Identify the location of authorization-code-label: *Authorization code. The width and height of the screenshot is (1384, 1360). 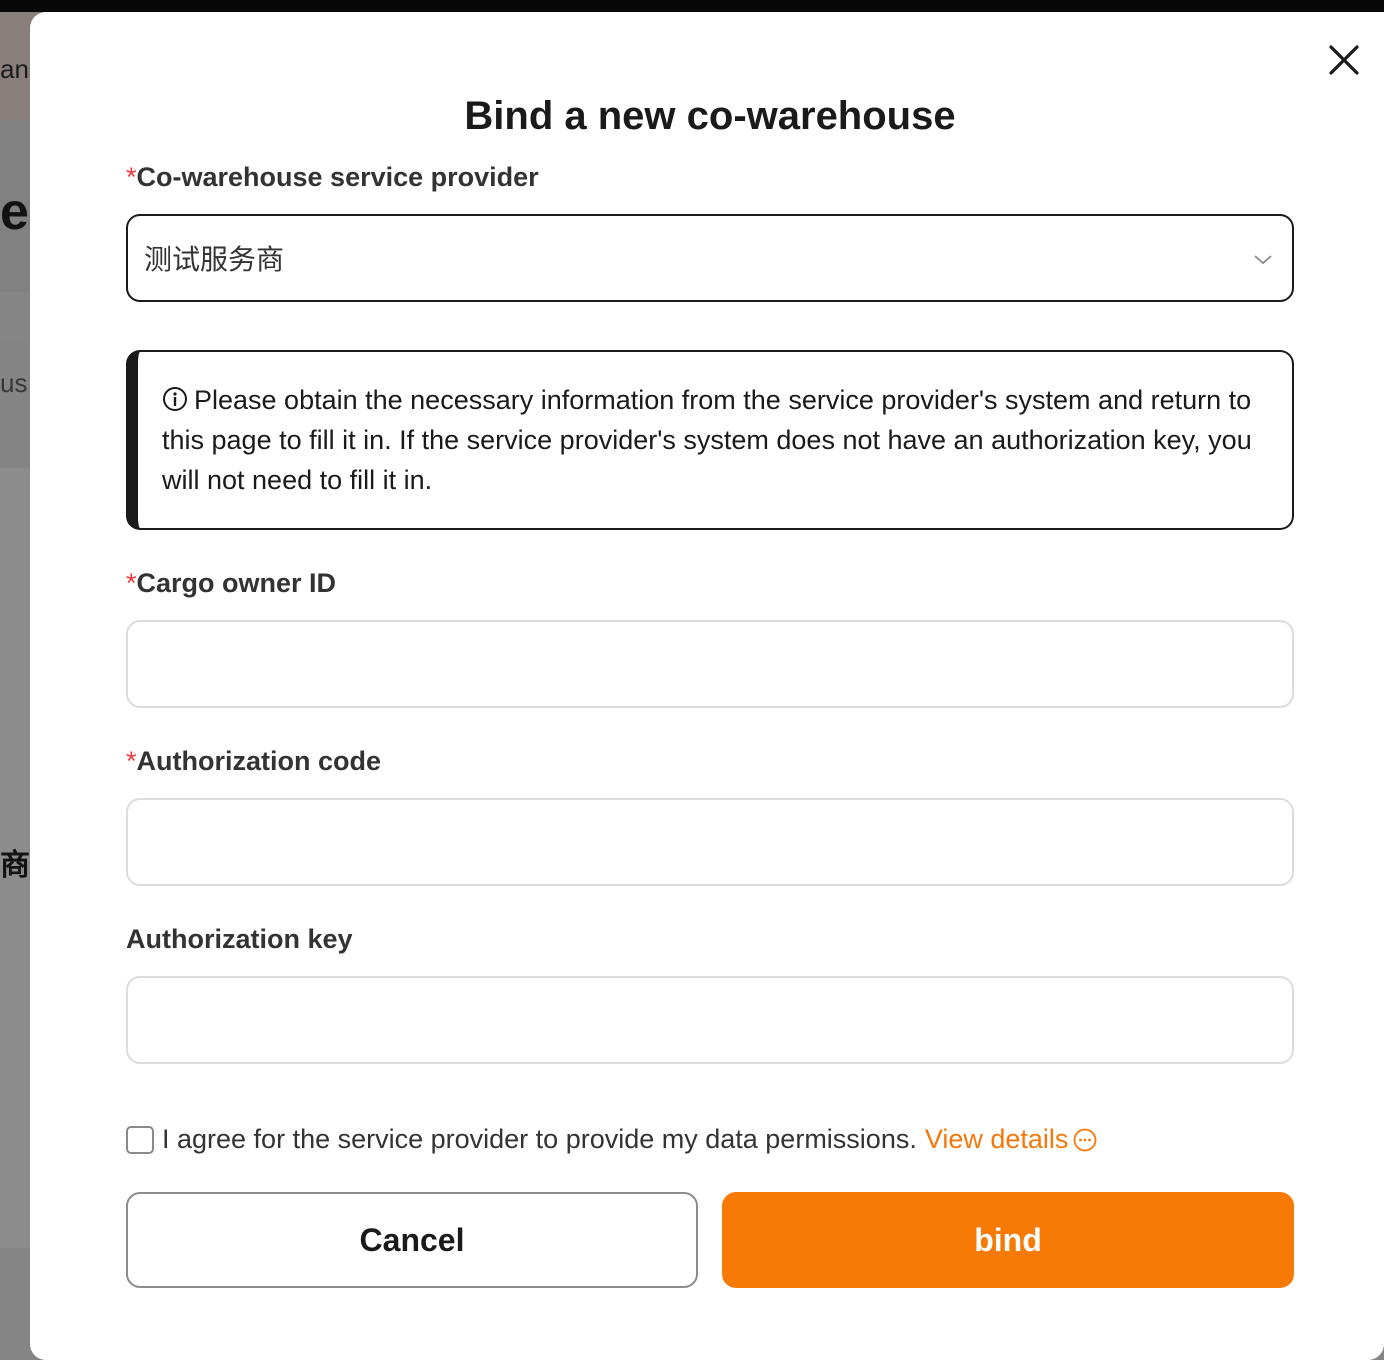
(253, 761).